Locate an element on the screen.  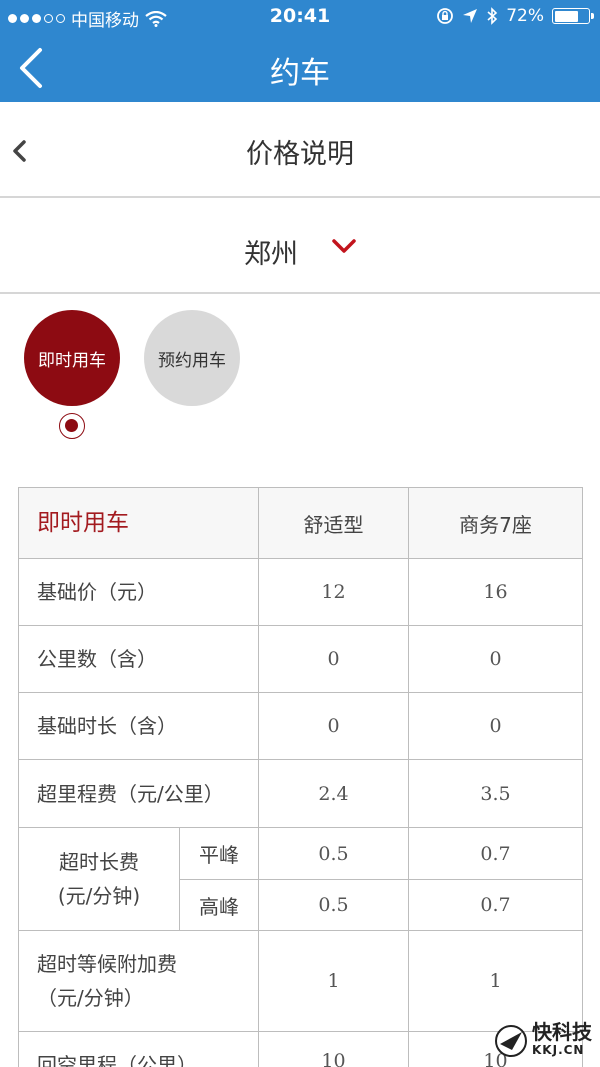
row-value-time-business: 0 is located at coordinates (495, 726).